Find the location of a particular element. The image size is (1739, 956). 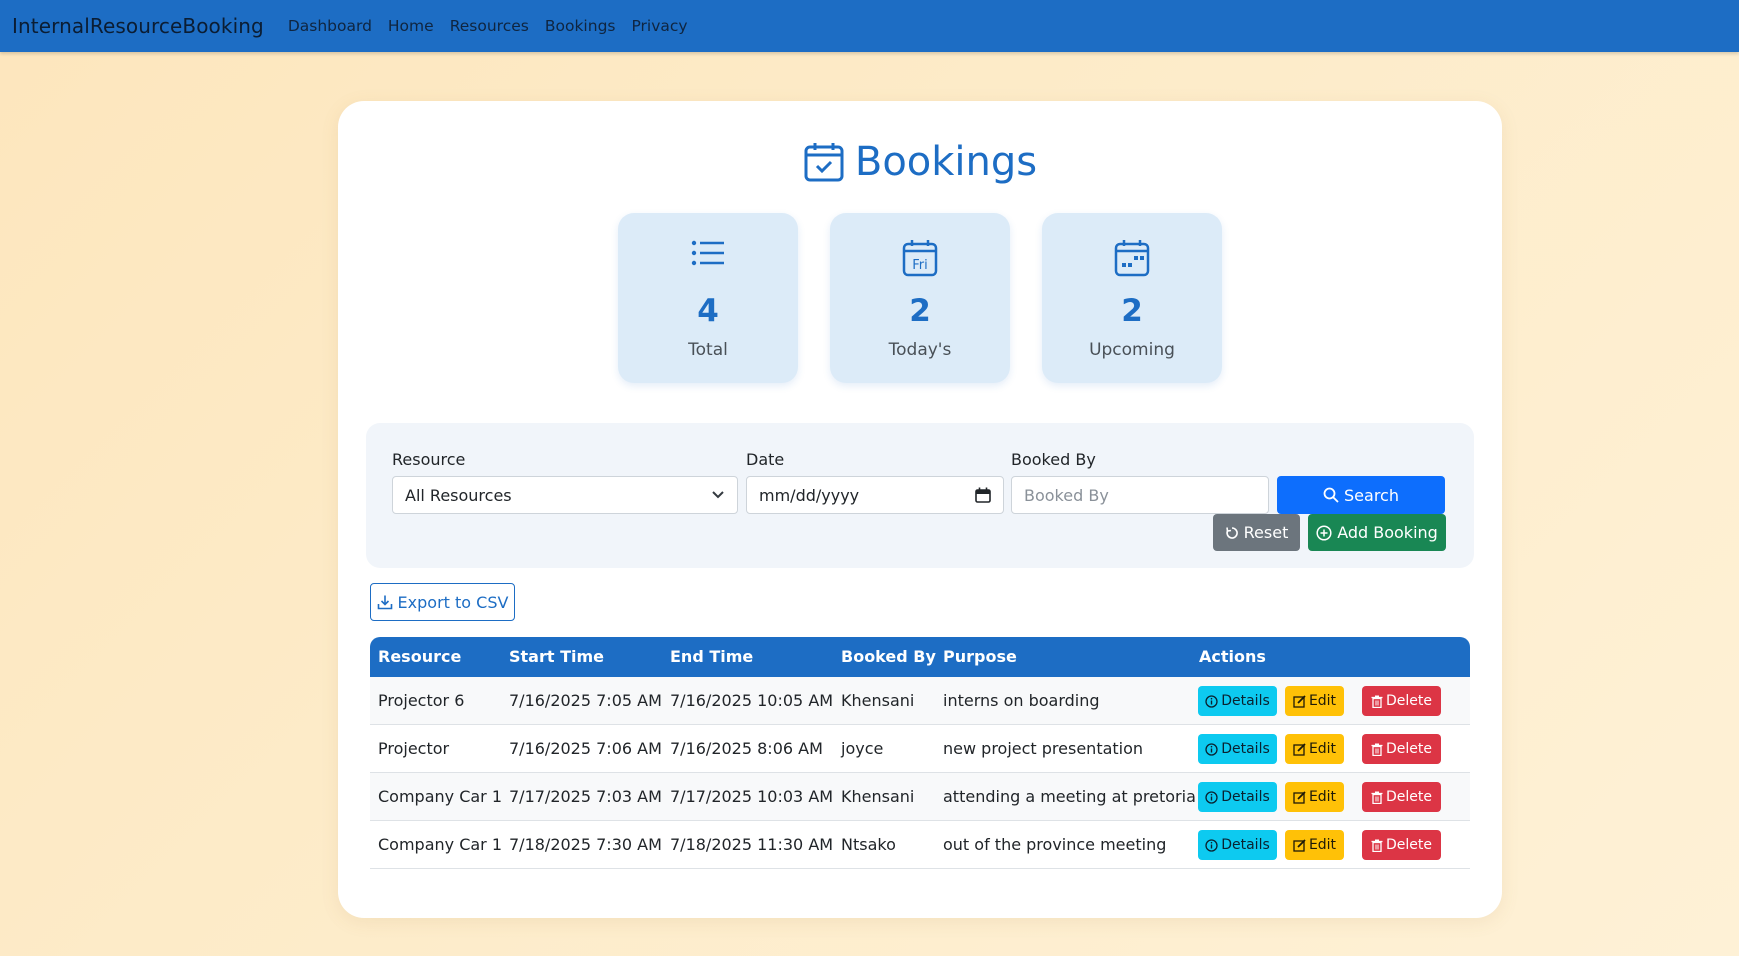

nav-link-resources: Resources is located at coordinates (489, 26).